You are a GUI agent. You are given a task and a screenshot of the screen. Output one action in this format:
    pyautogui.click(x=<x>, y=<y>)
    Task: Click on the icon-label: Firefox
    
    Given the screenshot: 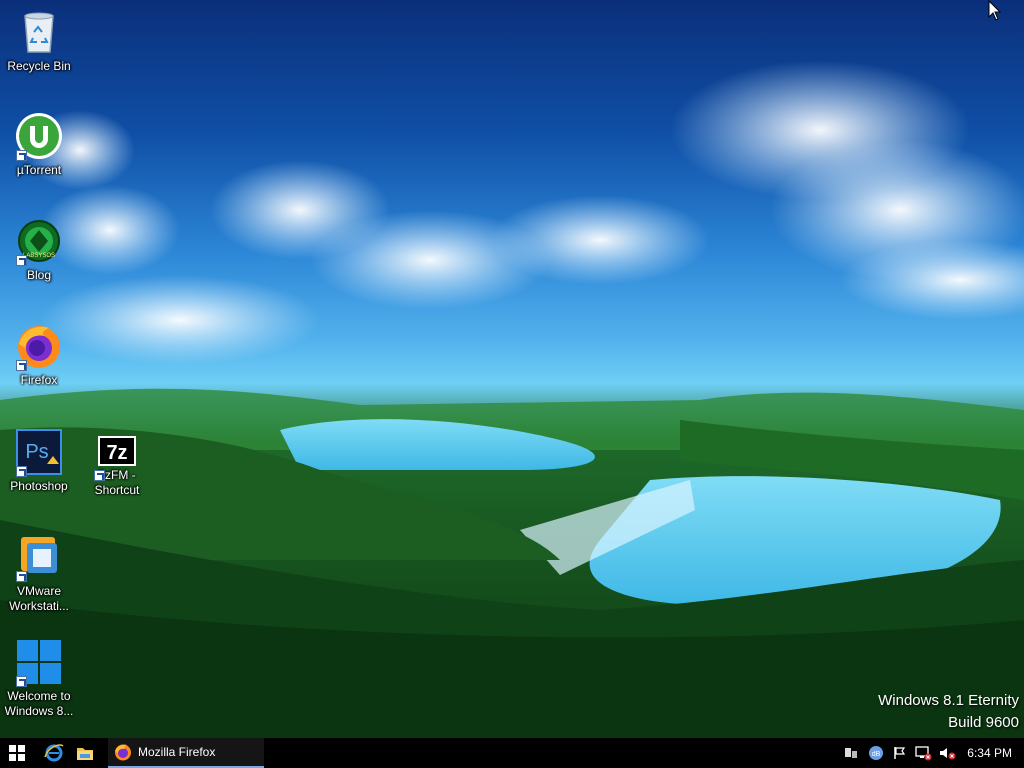 What is the action you would take?
    pyautogui.click(x=39, y=380)
    